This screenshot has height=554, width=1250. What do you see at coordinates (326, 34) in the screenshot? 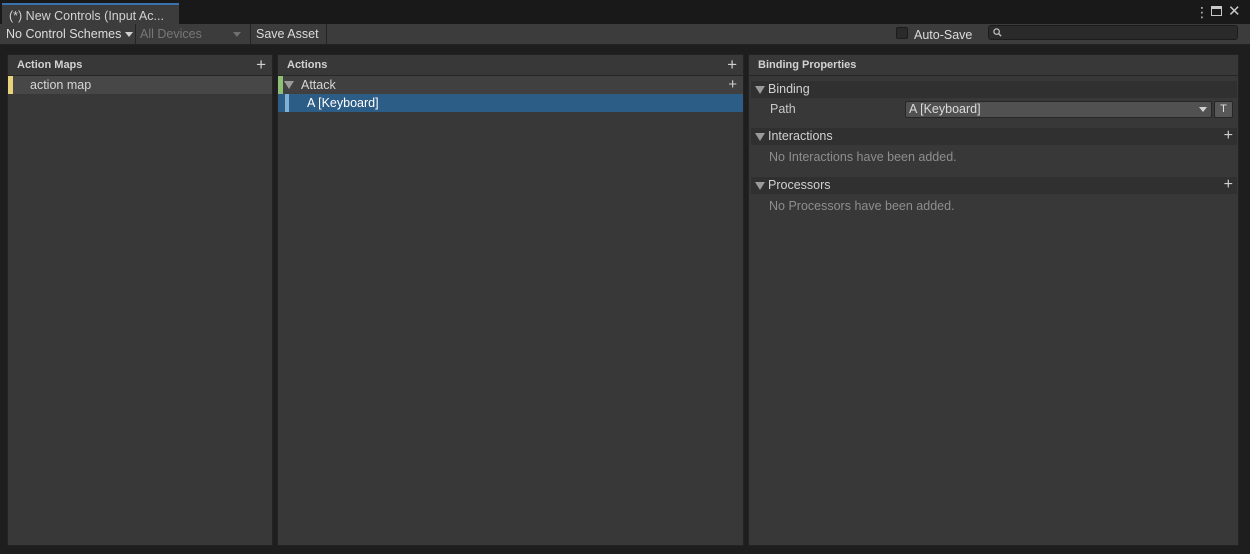
I see `toolbar-divider` at bounding box center [326, 34].